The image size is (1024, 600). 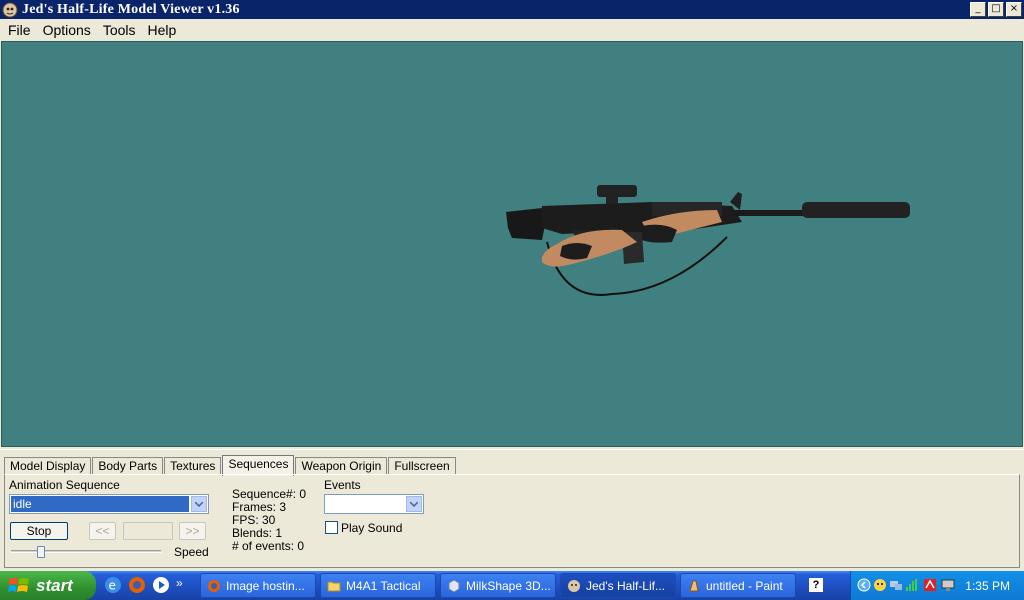 What do you see at coordinates (131, 9) in the screenshot?
I see `window-title: Jed's Half-Life Model Viewer v1.36` at bounding box center [131, 9].